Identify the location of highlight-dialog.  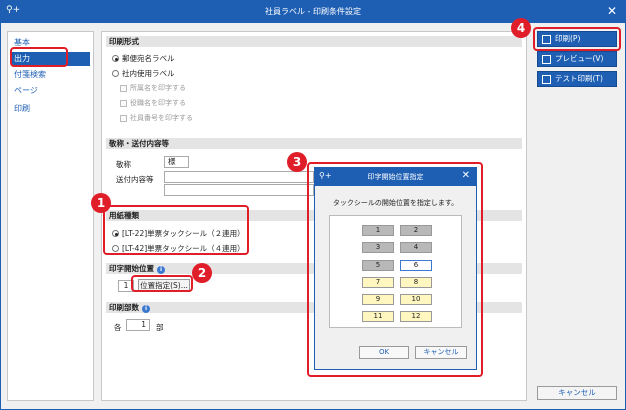
(395, 269).